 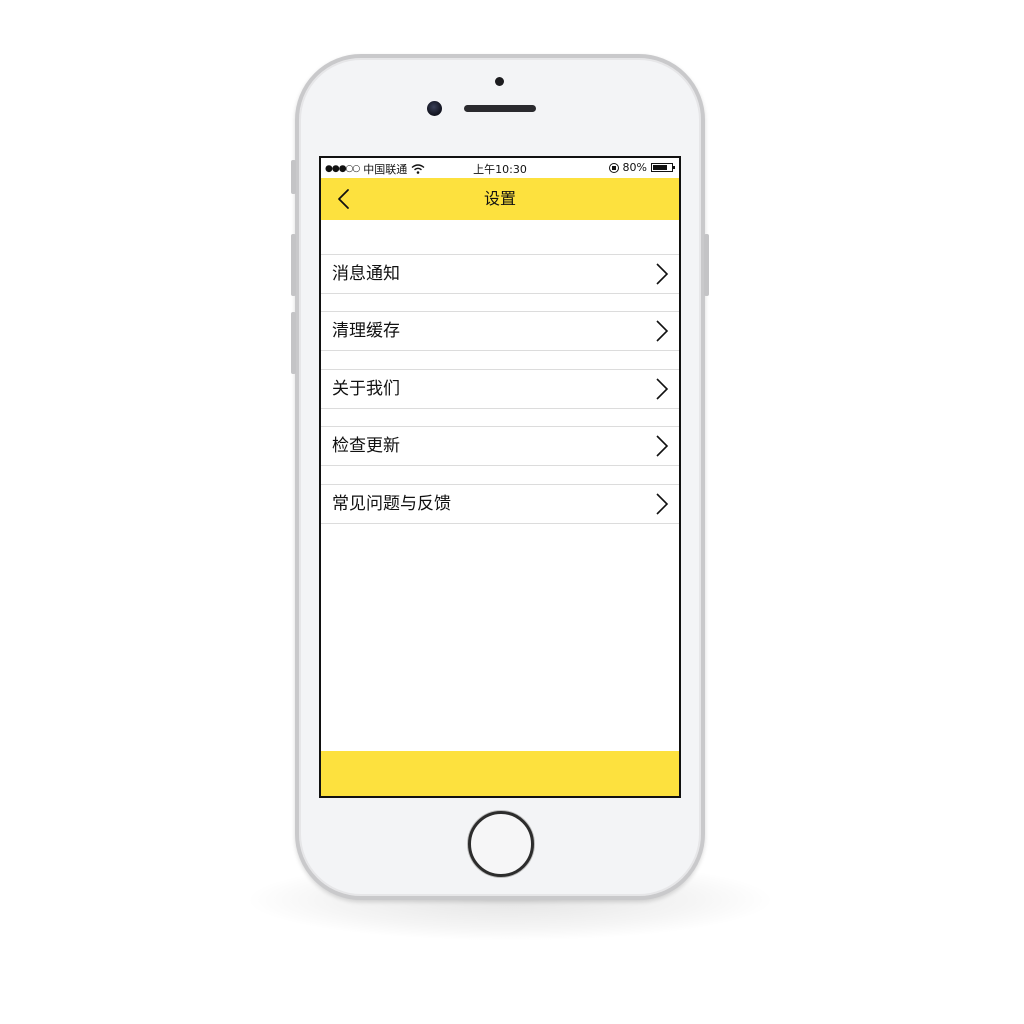 What do you see at coordinates (500, 274) in the screenshot?
I see `settings-item-notifications: 消息通知` at bounding box center [500, 274].